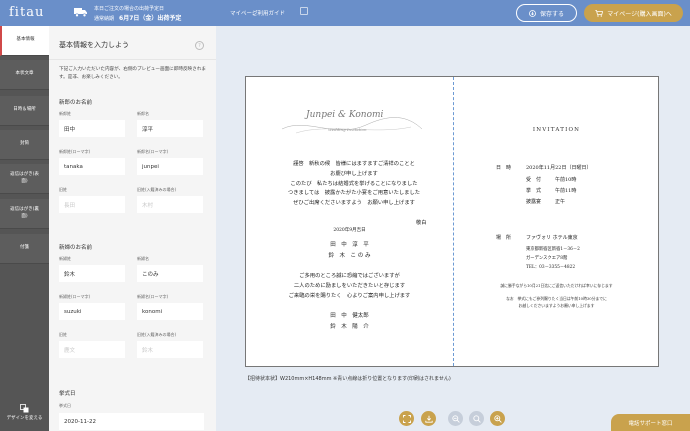  I want to click on groom-section-label: 新郎のお名前, so click(76, 103).